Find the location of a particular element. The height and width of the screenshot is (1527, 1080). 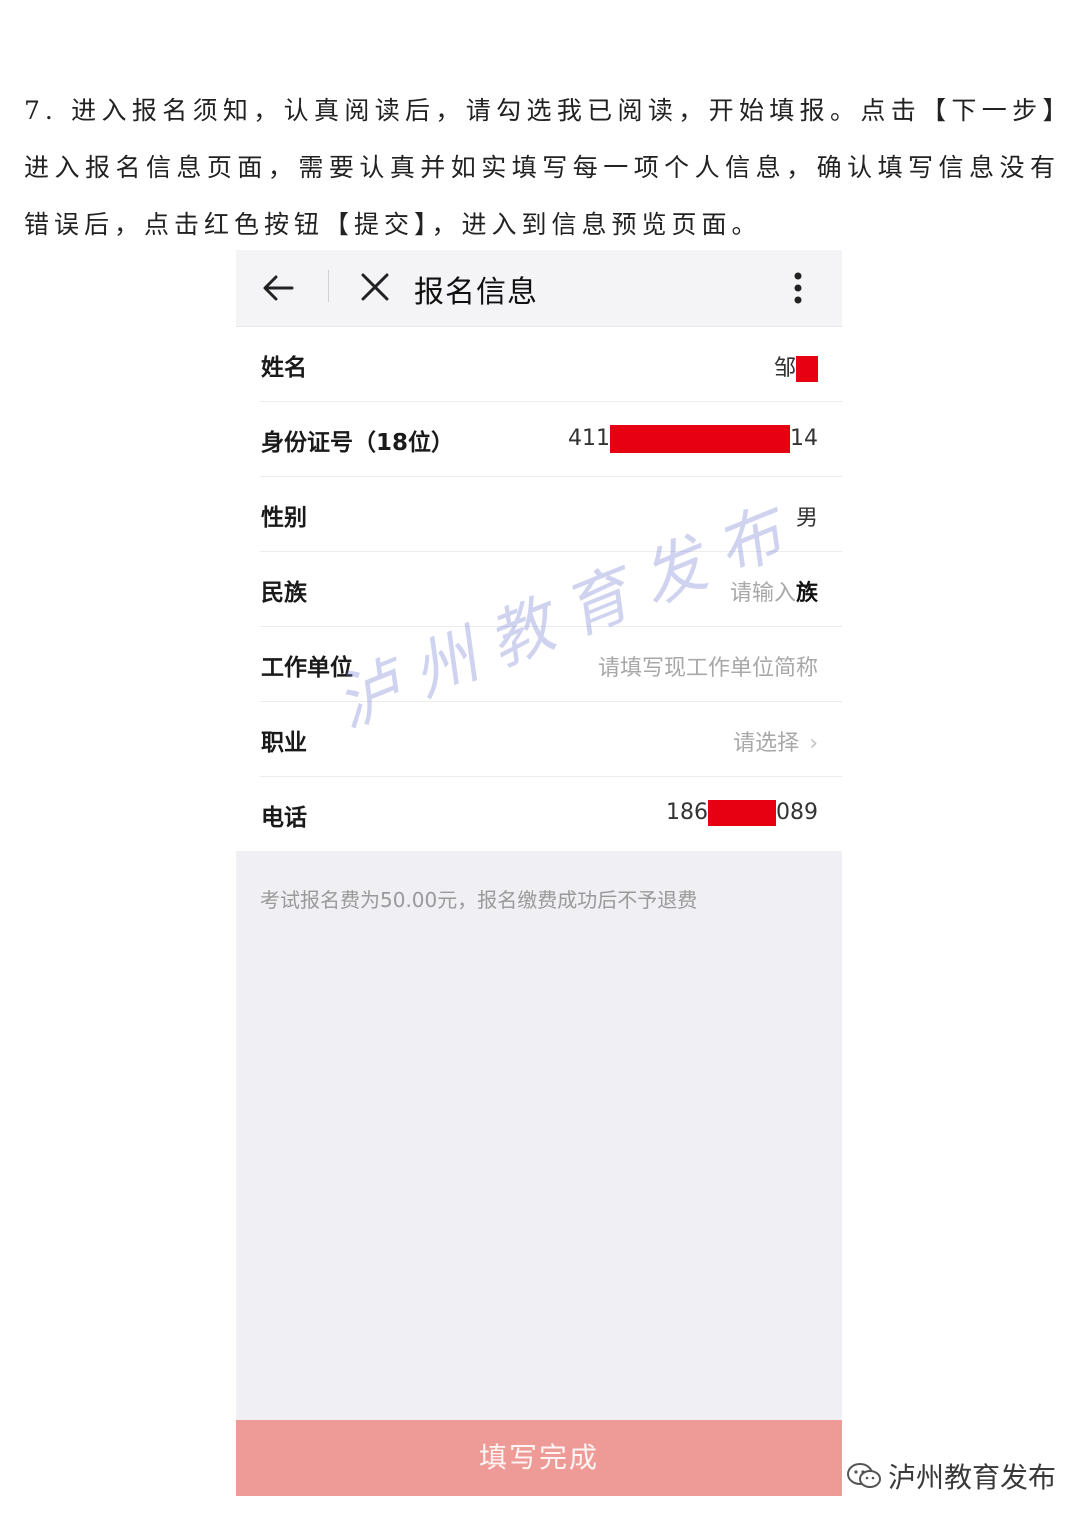

occupation-select: 请选择 › is located at coordinates (775, 741).